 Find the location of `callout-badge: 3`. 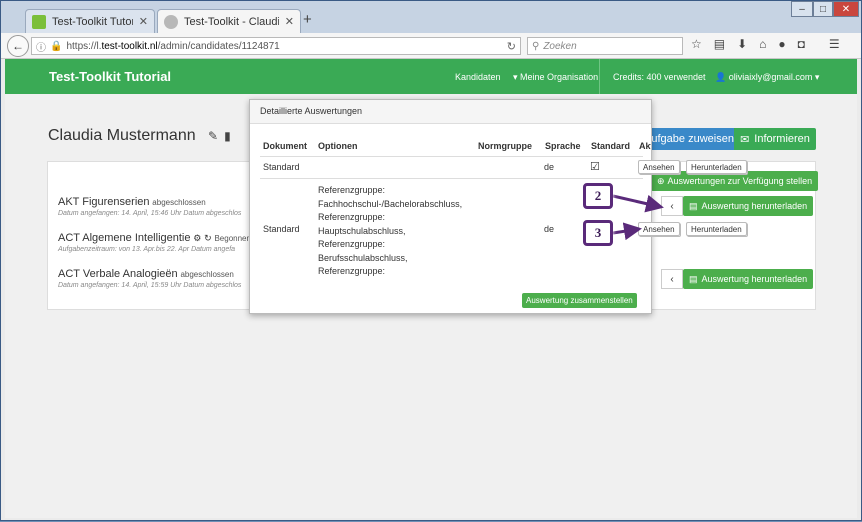

callout-badge: 3 is located at coordinates (598, 233).